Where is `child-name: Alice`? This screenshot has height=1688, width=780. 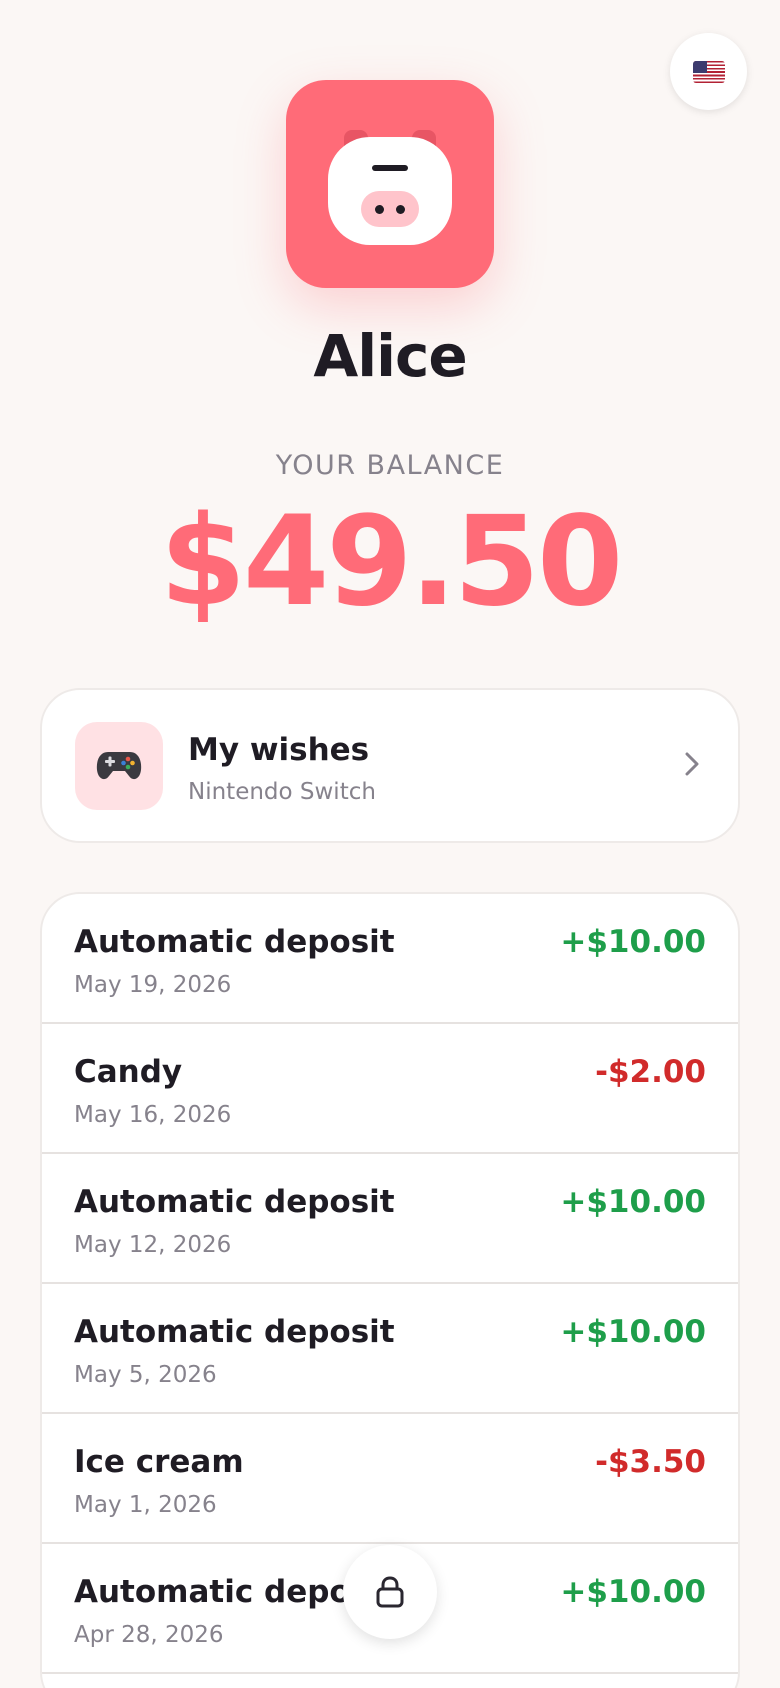
child-name: Alice is located at coordinates (390, 356).